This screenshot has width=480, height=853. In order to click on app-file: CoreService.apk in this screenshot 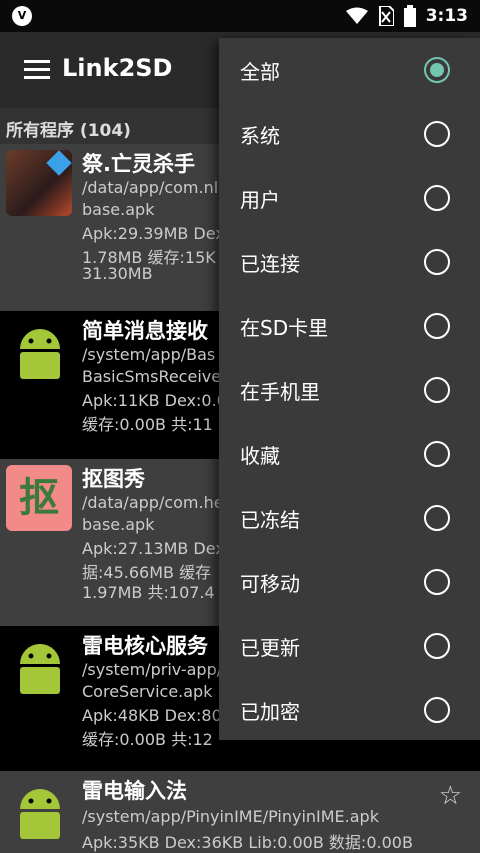, I will do `click(147, 691)`.